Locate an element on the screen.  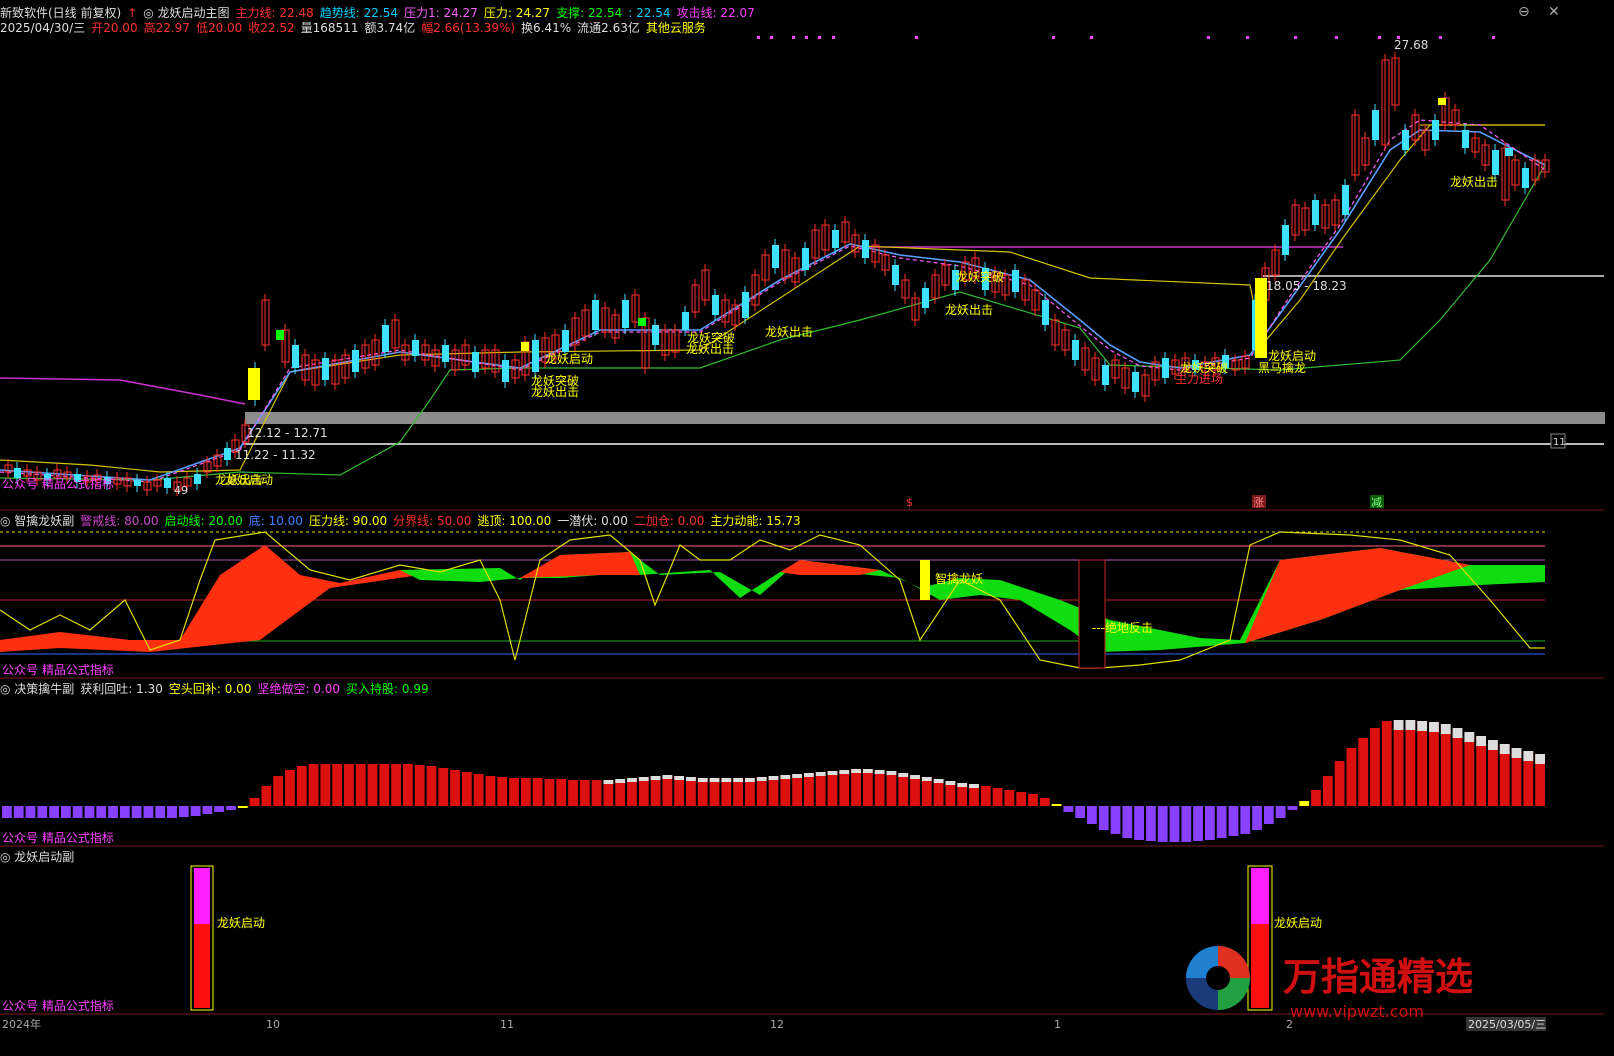
brand-logo: 万指通精选 www.vipwzt.com is located at coordinates (1329, 983).